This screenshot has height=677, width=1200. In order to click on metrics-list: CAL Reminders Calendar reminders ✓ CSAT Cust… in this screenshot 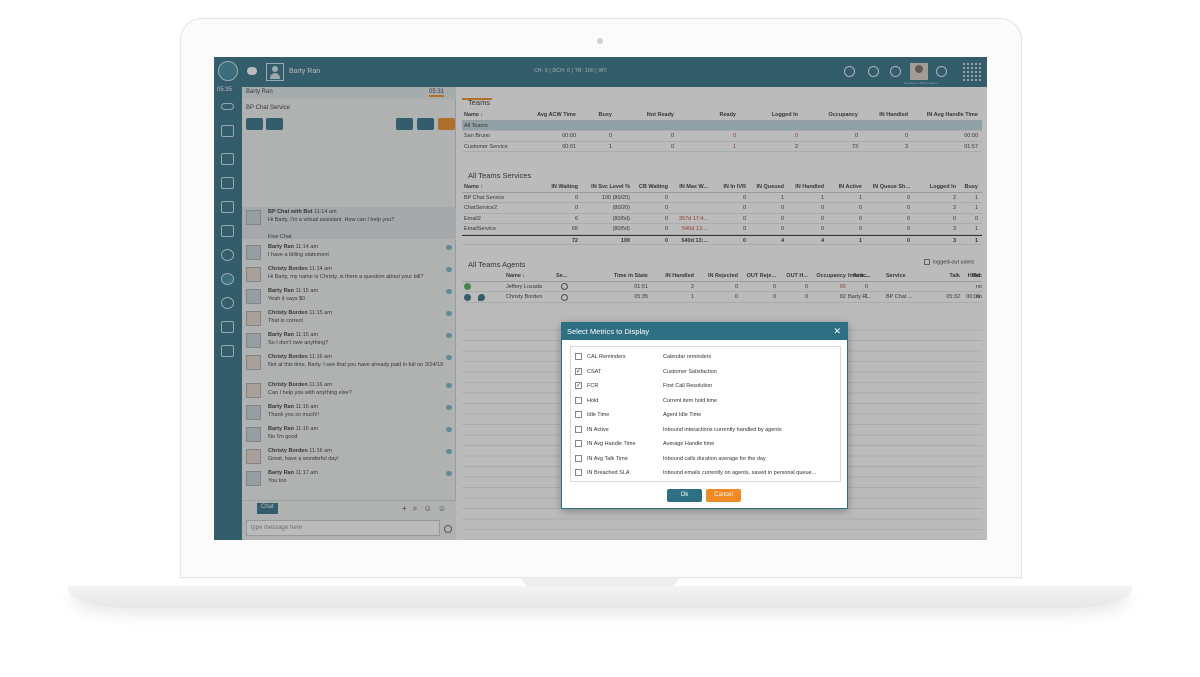, I will do `click(705, 414)`.